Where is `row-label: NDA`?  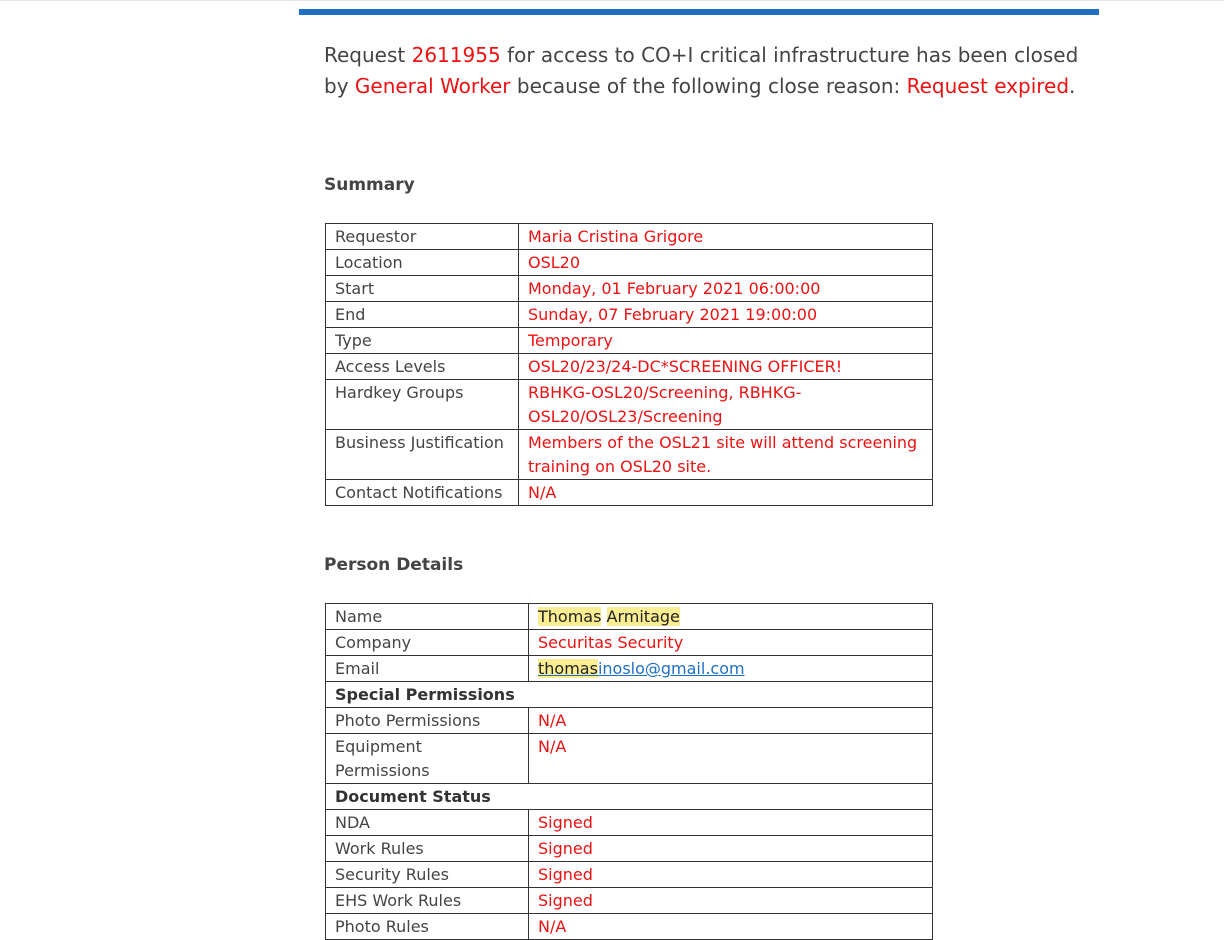
row-label: NDA is located at coordinates (427, 822).